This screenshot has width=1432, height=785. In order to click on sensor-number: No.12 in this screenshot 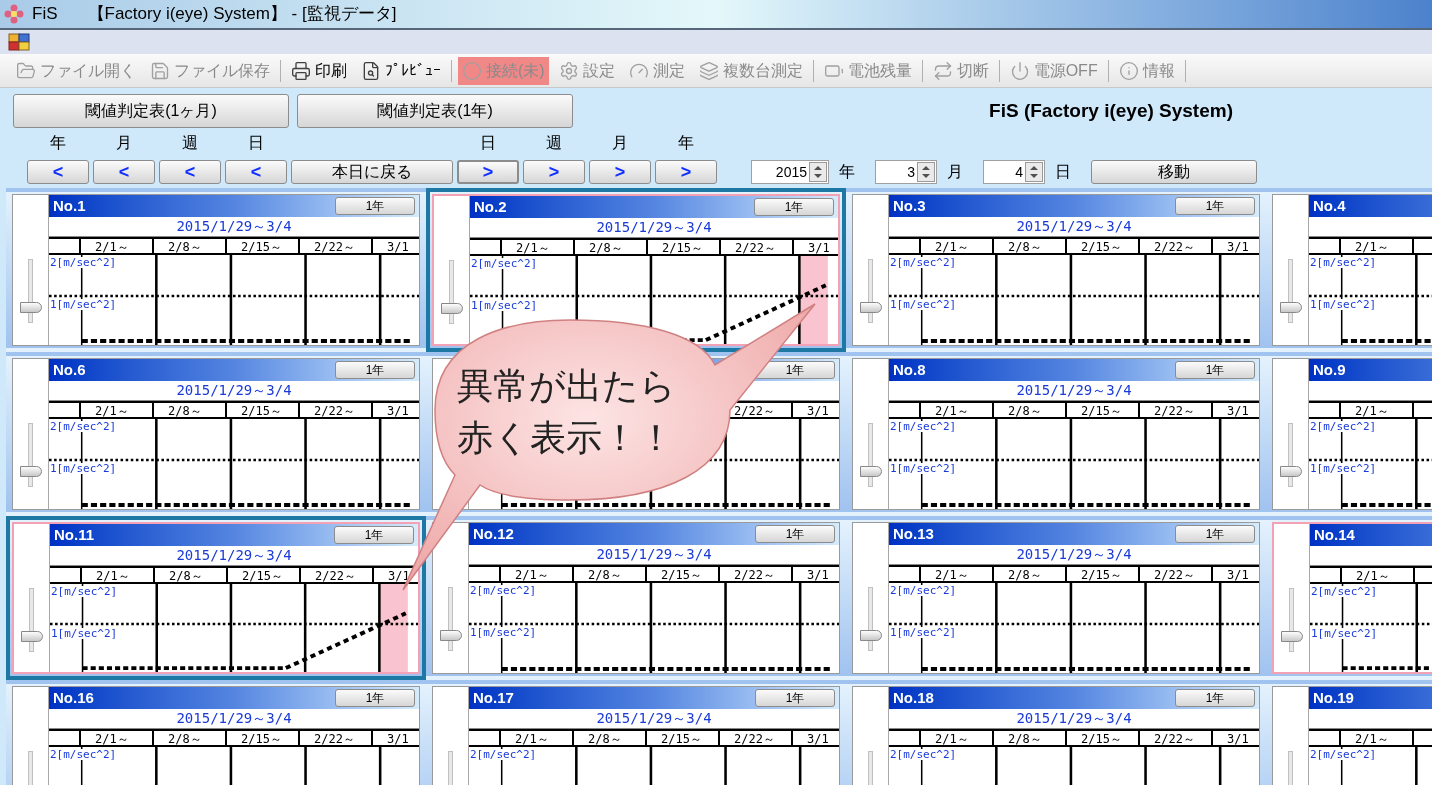, I will do `click(493, 533)`.